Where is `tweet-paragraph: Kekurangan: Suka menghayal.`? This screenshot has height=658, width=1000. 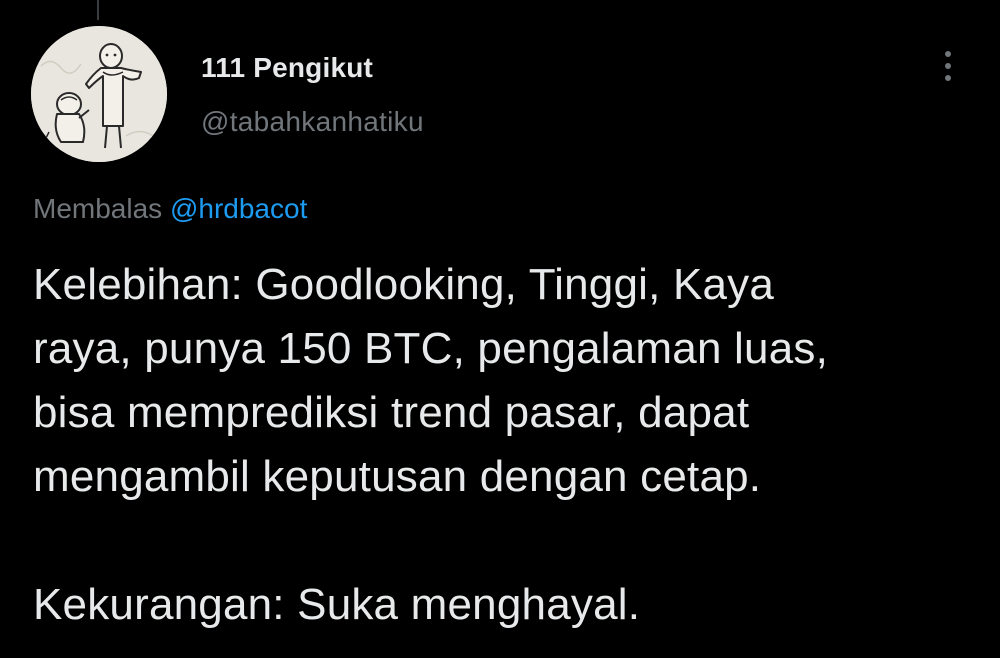
tweet-paragraph: Kekurangan: Suka menghayal. is located at coordinates (503, 605).